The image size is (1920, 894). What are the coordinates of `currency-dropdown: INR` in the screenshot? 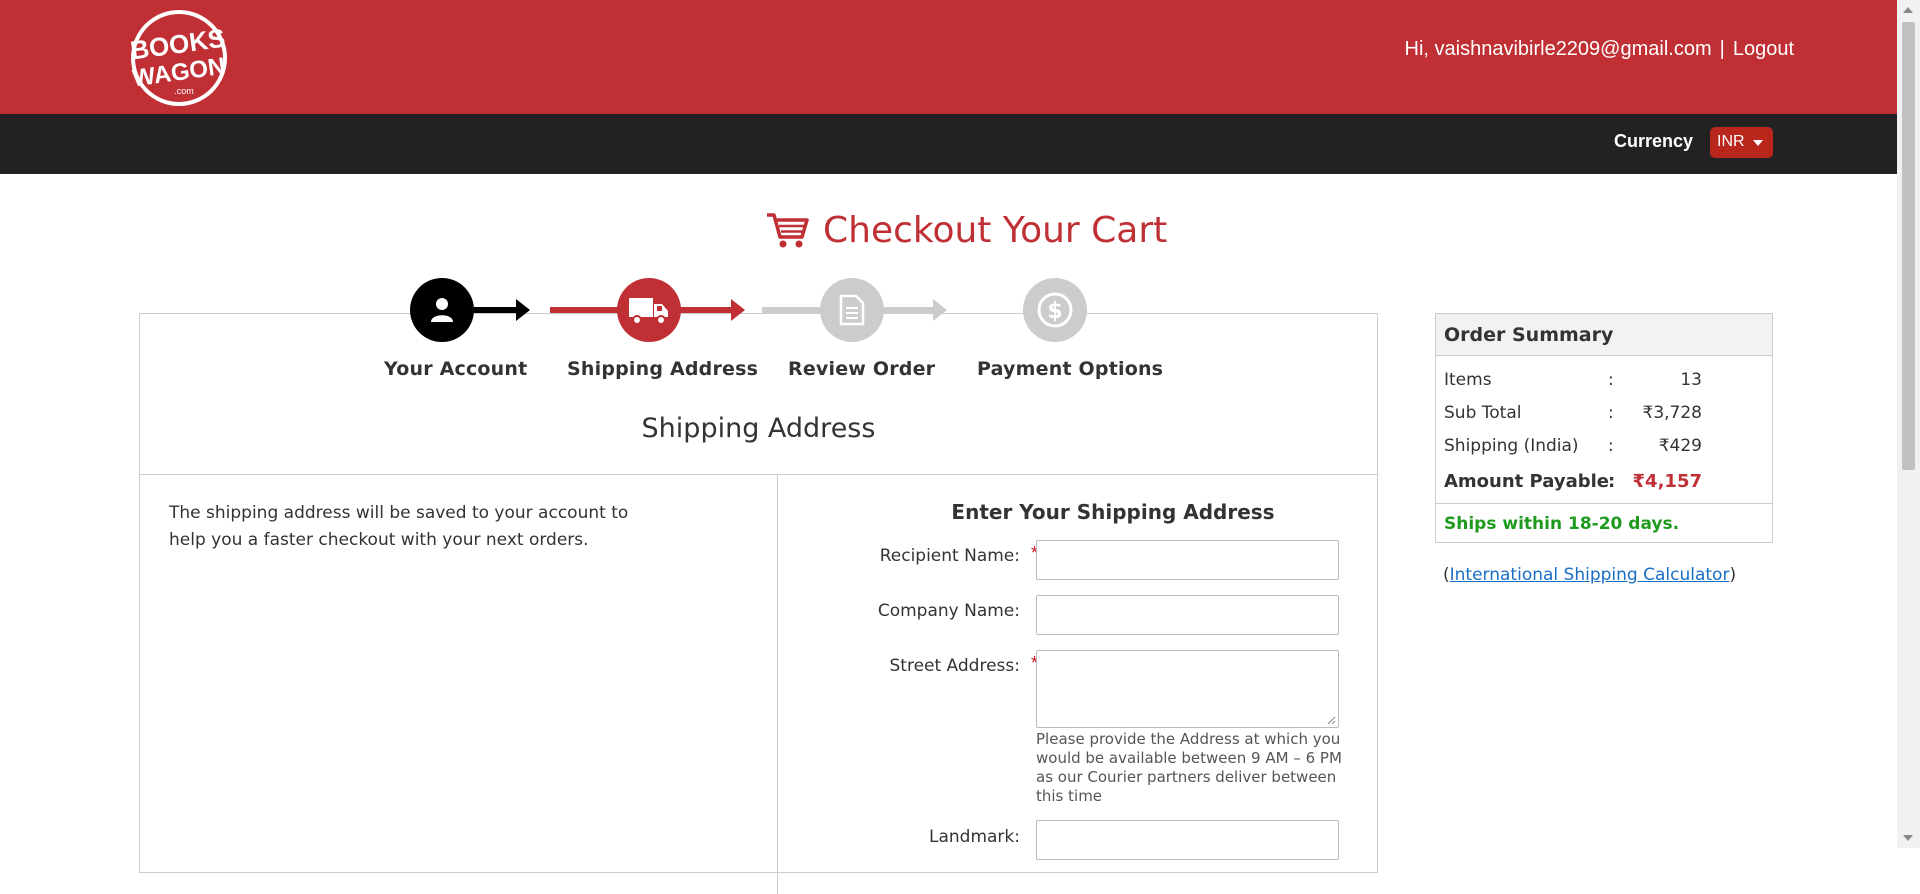 It's located at (1741, 142).